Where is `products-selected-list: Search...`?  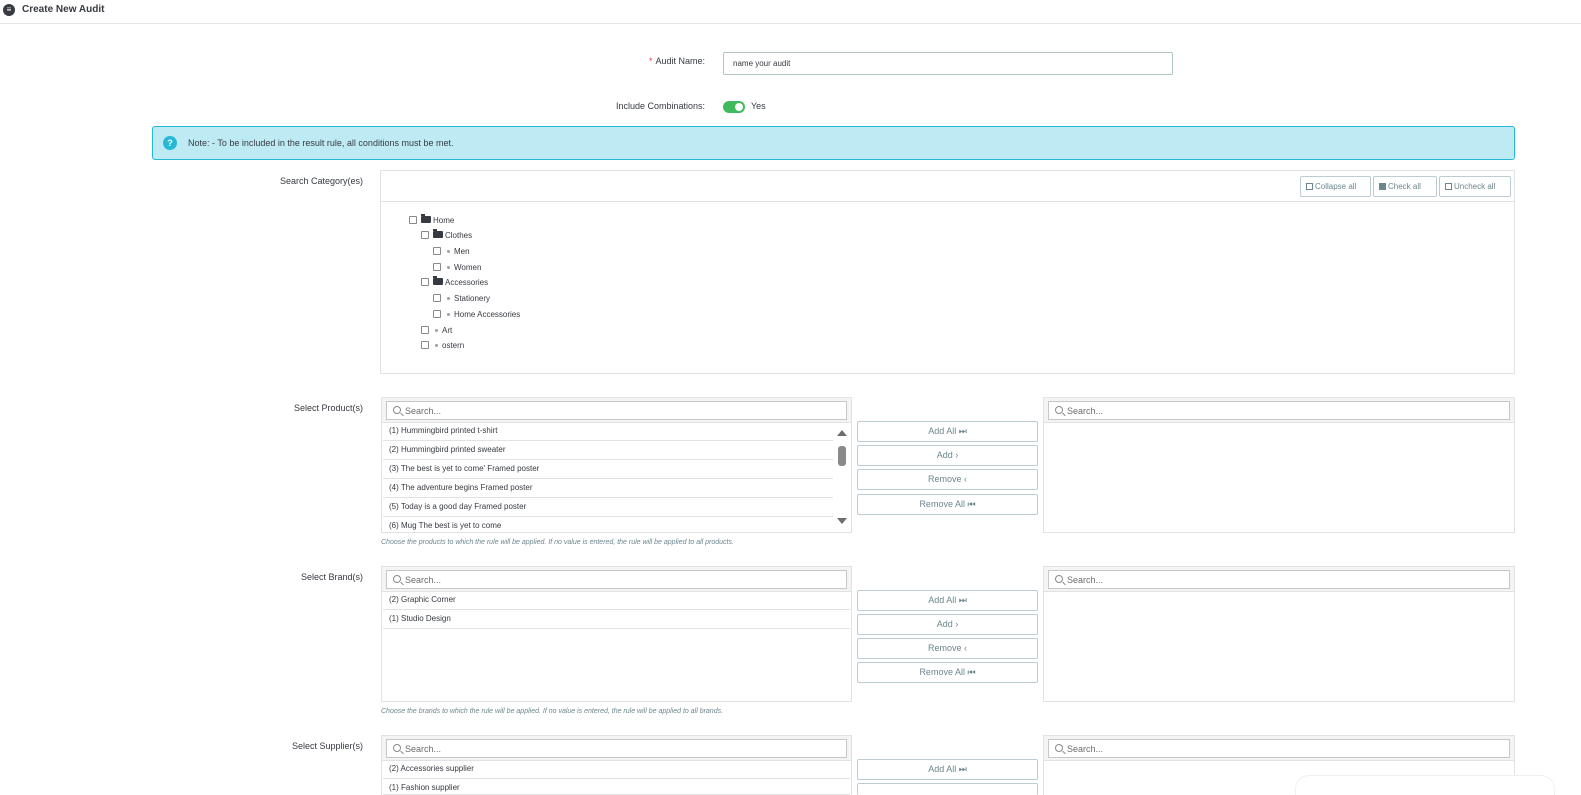
products-selected-list: Search... is located at coordinates (1279, 465).